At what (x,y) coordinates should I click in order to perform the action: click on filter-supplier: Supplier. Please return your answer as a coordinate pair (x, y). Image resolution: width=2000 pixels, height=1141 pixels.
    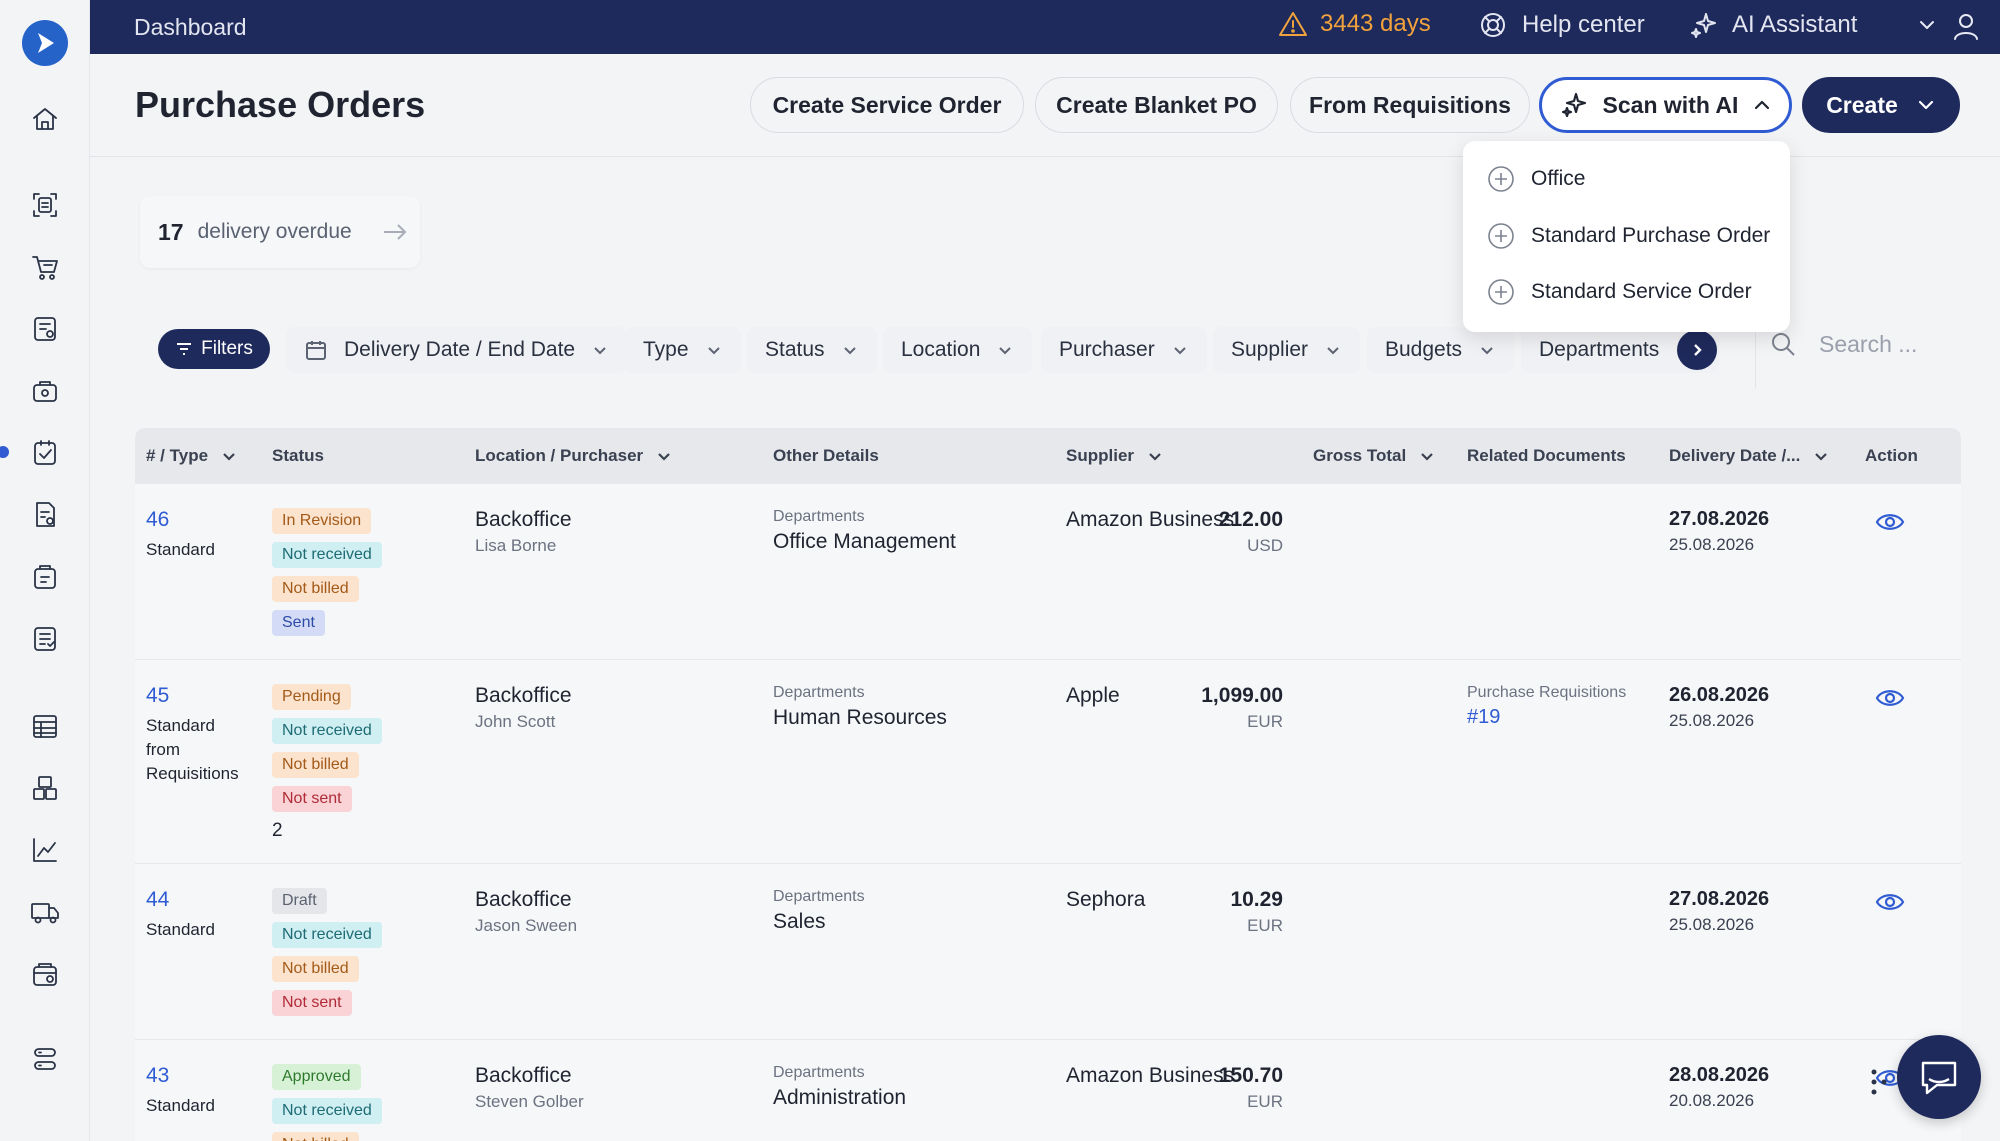
    Looking at the image, I should click on (1287, 350).